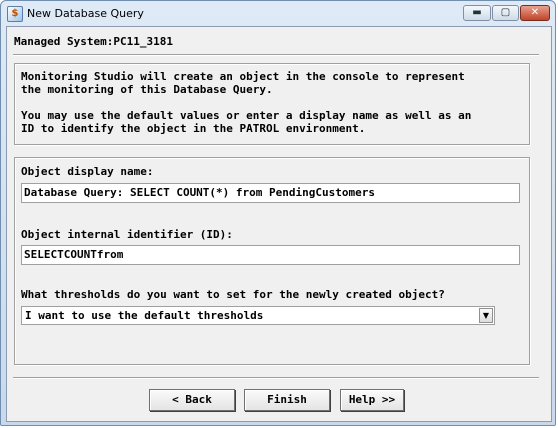  Describe the element at coordinates (93, 41) in the screenshot. I see `managed-system-label: Managed System:PC11_3181` at that location.